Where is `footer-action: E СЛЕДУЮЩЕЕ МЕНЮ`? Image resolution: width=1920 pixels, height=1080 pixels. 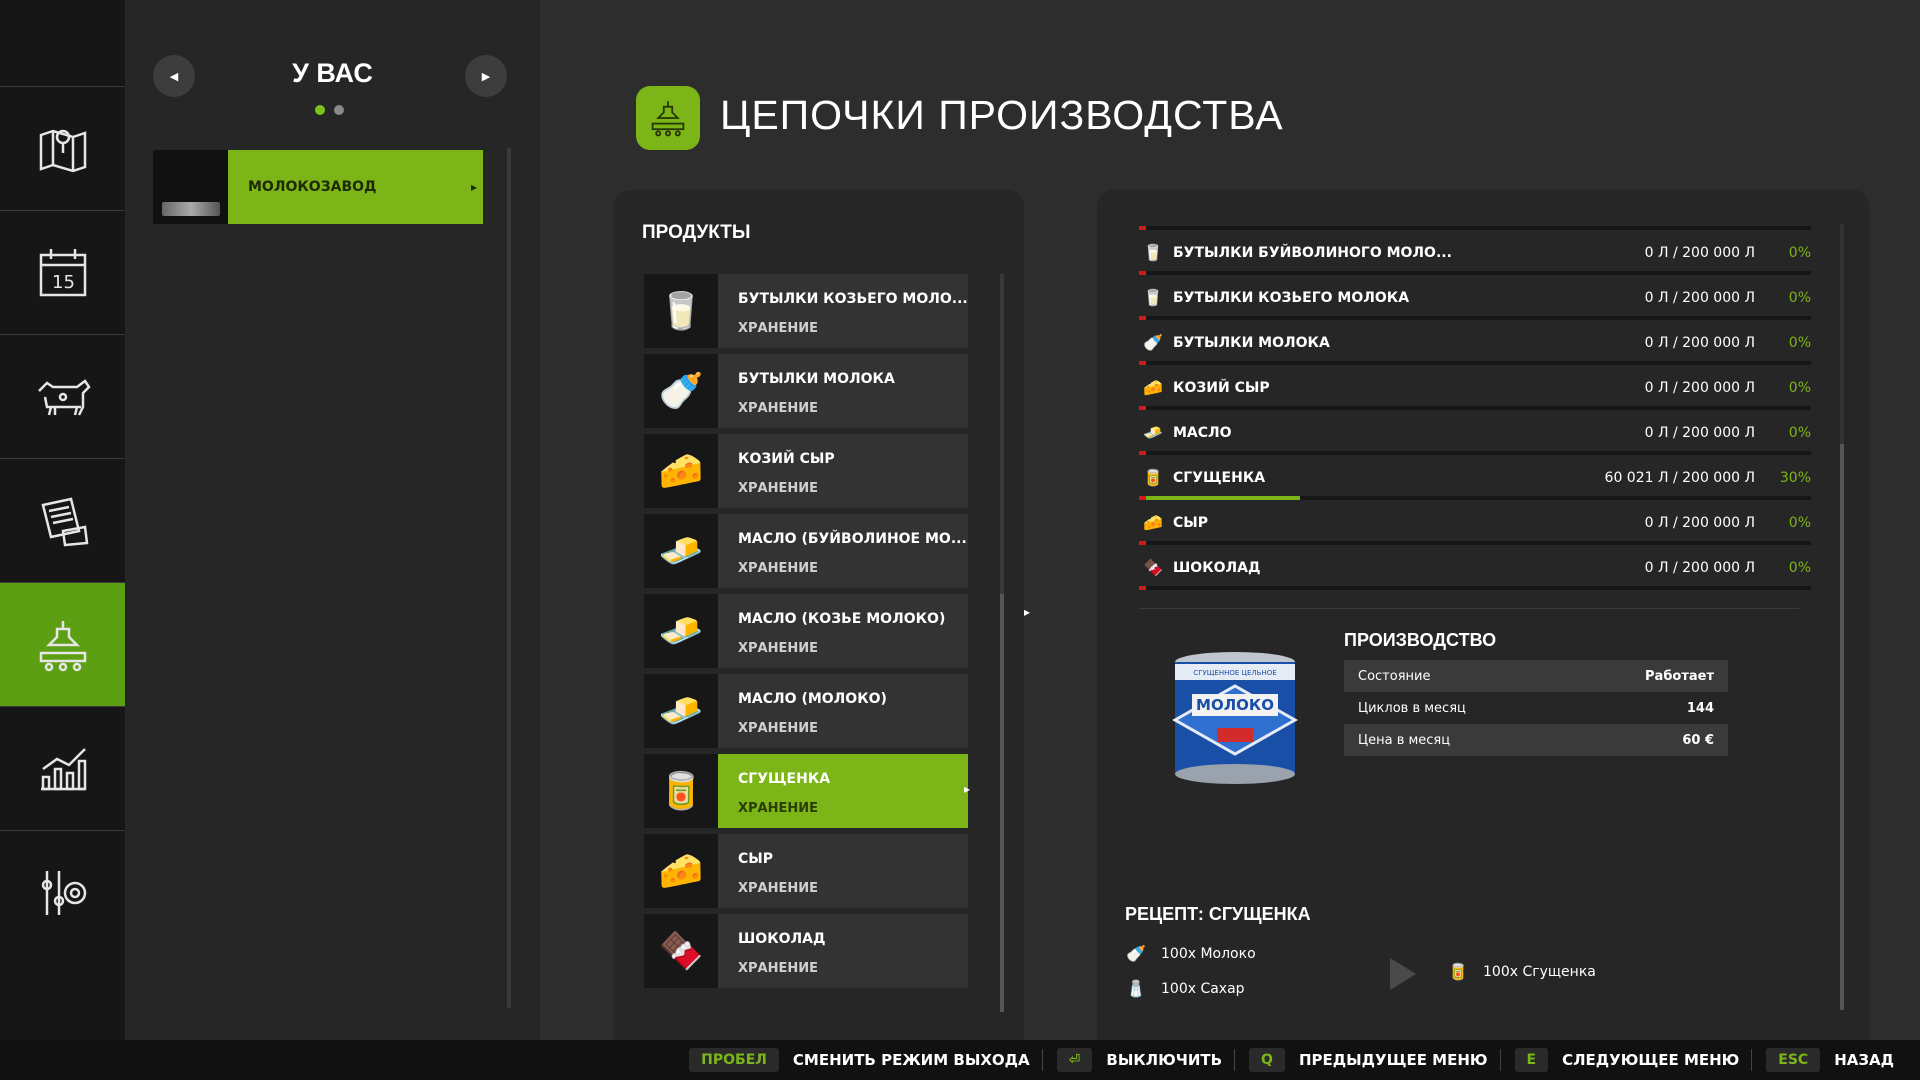
footer-action: E СЛЕДУЮЩЕЕ МЕНЮ is located at coordinates (1633, 1060).